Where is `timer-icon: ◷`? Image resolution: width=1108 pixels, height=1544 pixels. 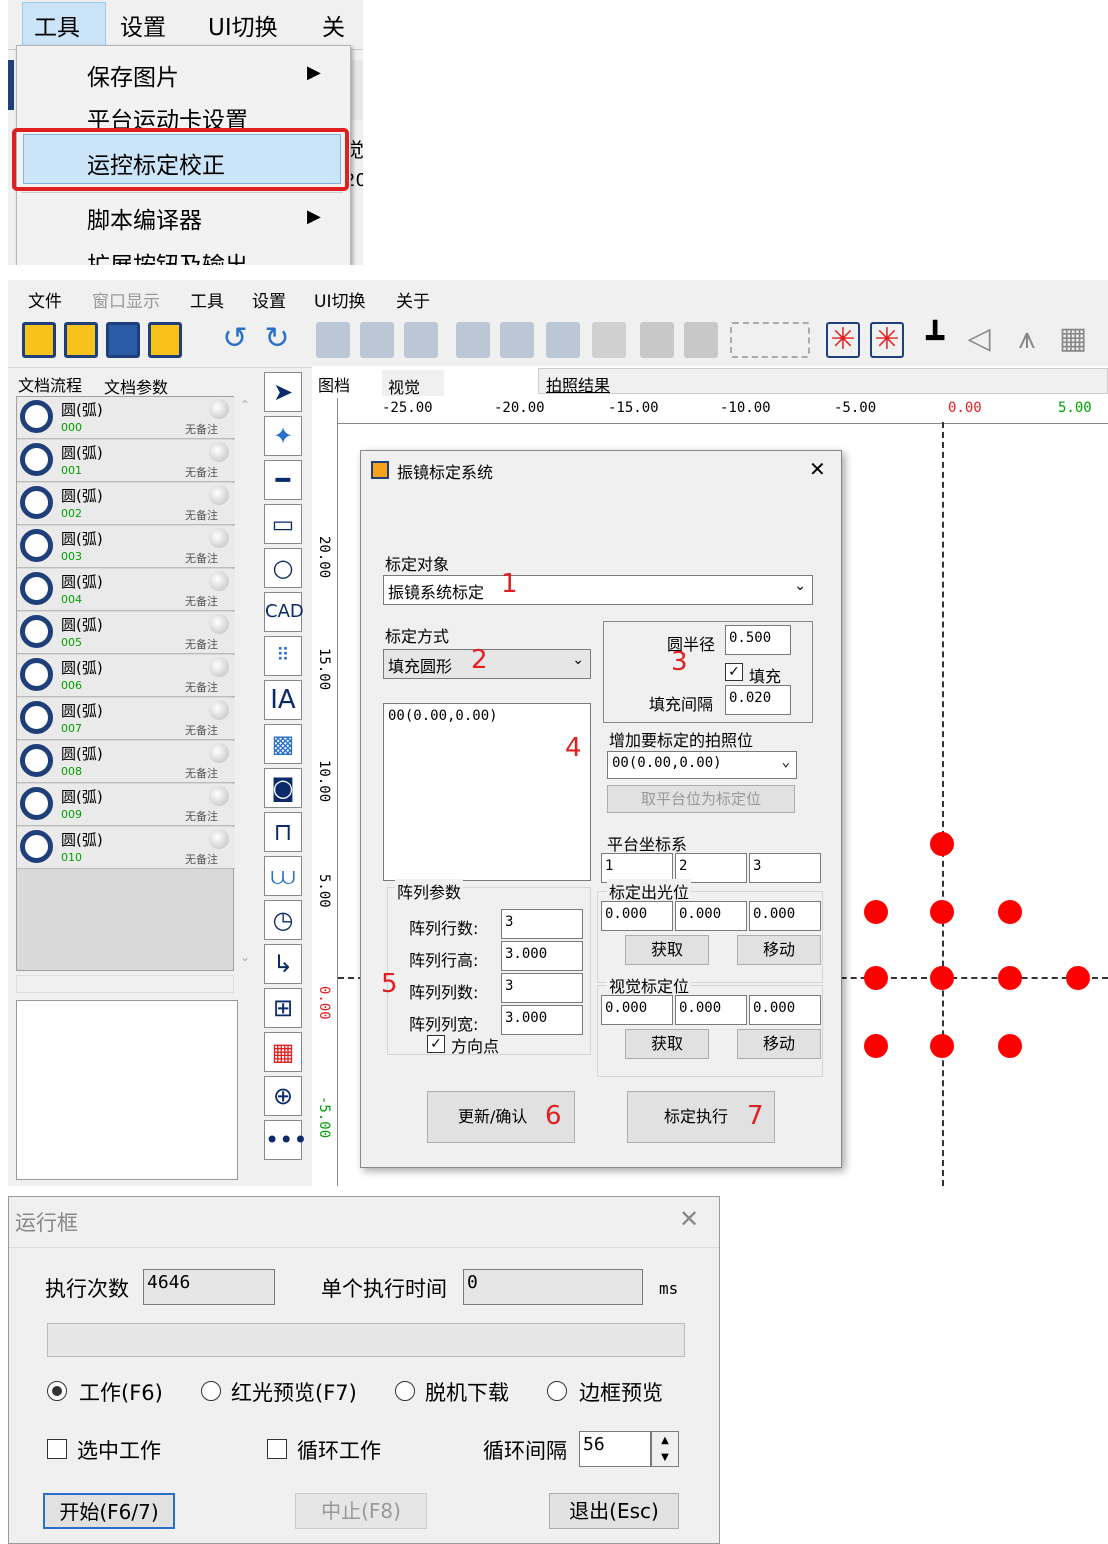
timer-icon: ◷ is located at coordinates (283, 920).